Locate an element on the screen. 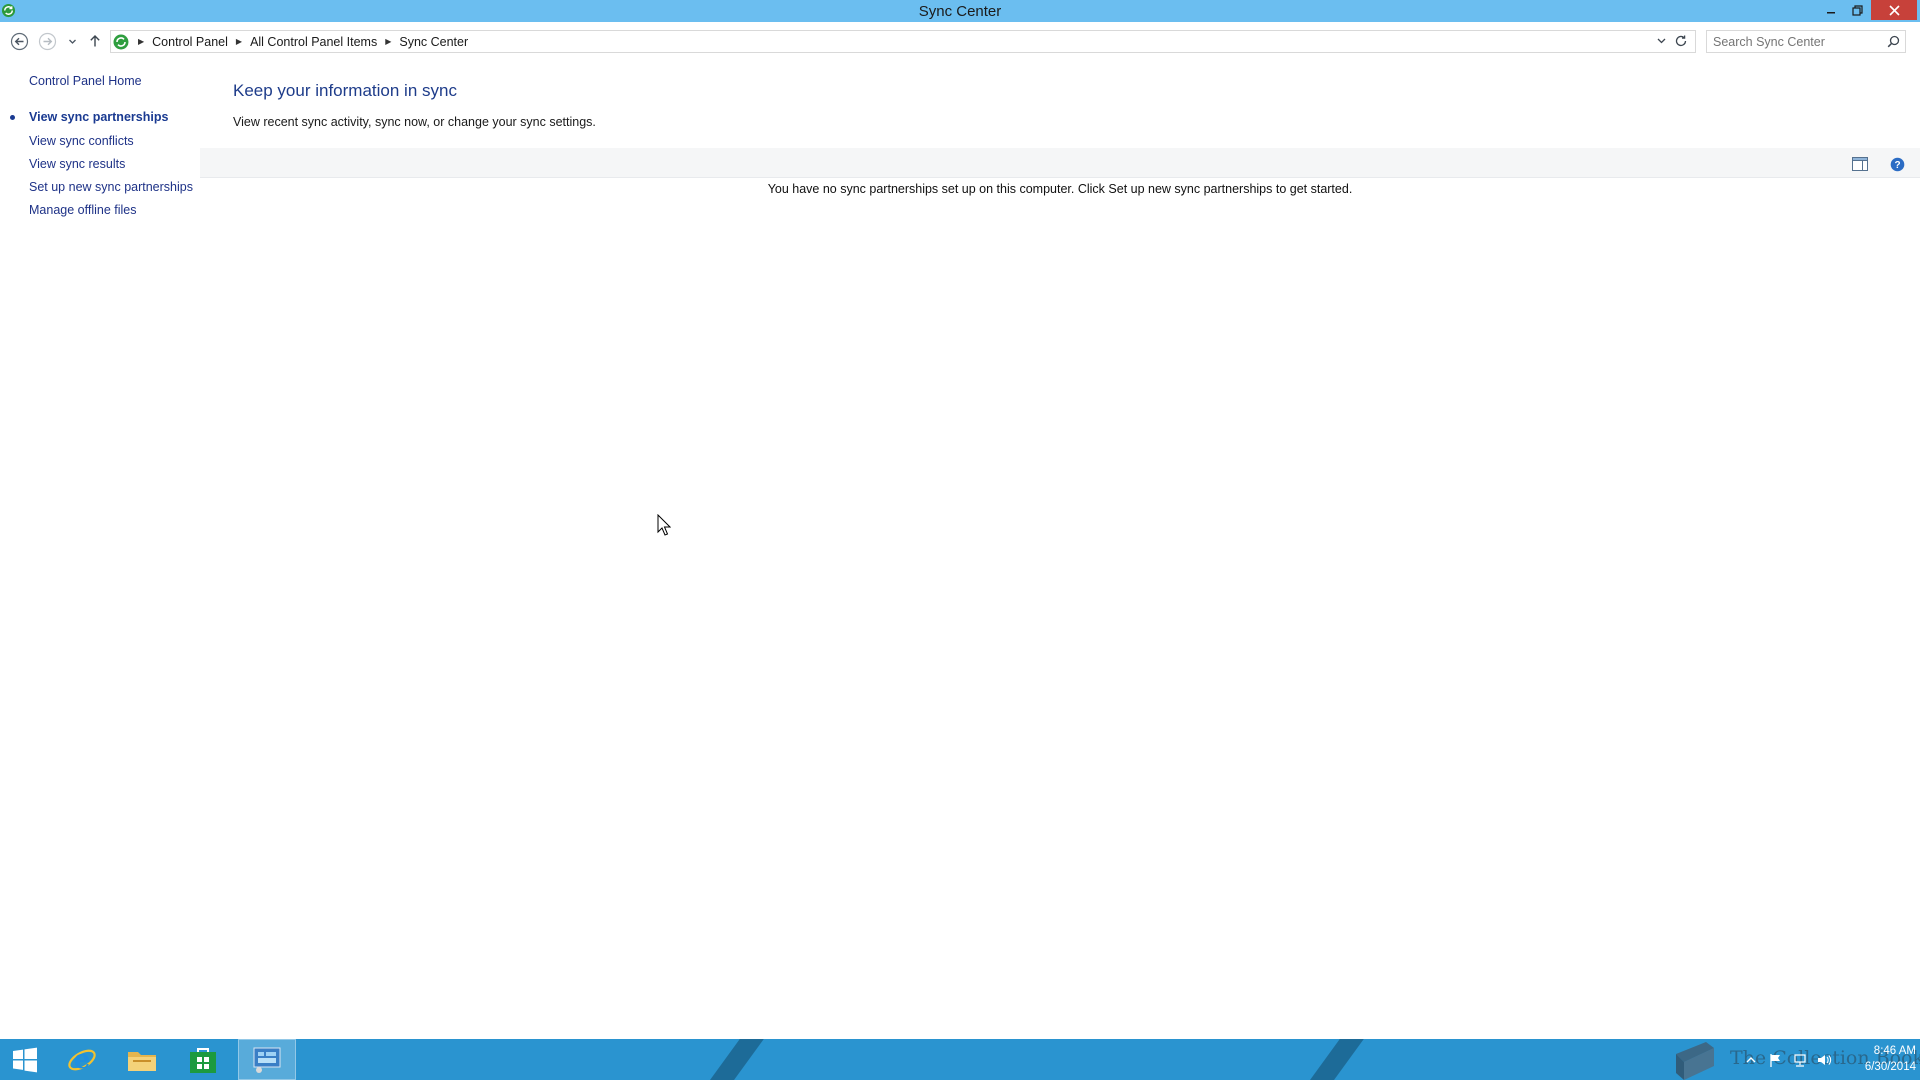 The width and height of the screenshot is (1920, 1080). system-tray is located at coordinates (1788, 1059).